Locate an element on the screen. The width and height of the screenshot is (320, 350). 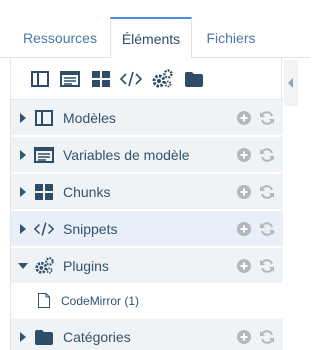
tree-item-label: Plugins is located at coordinates (86, 266).